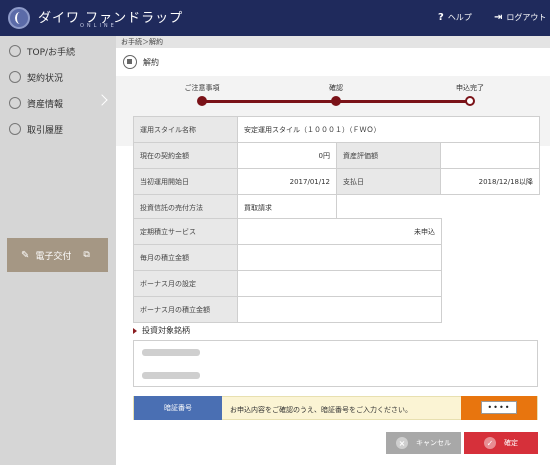 Image resolution: width=550 pixels, height=465 pixels. I want to click on start-date-label: 当初運用開始日, so click(185, 181).